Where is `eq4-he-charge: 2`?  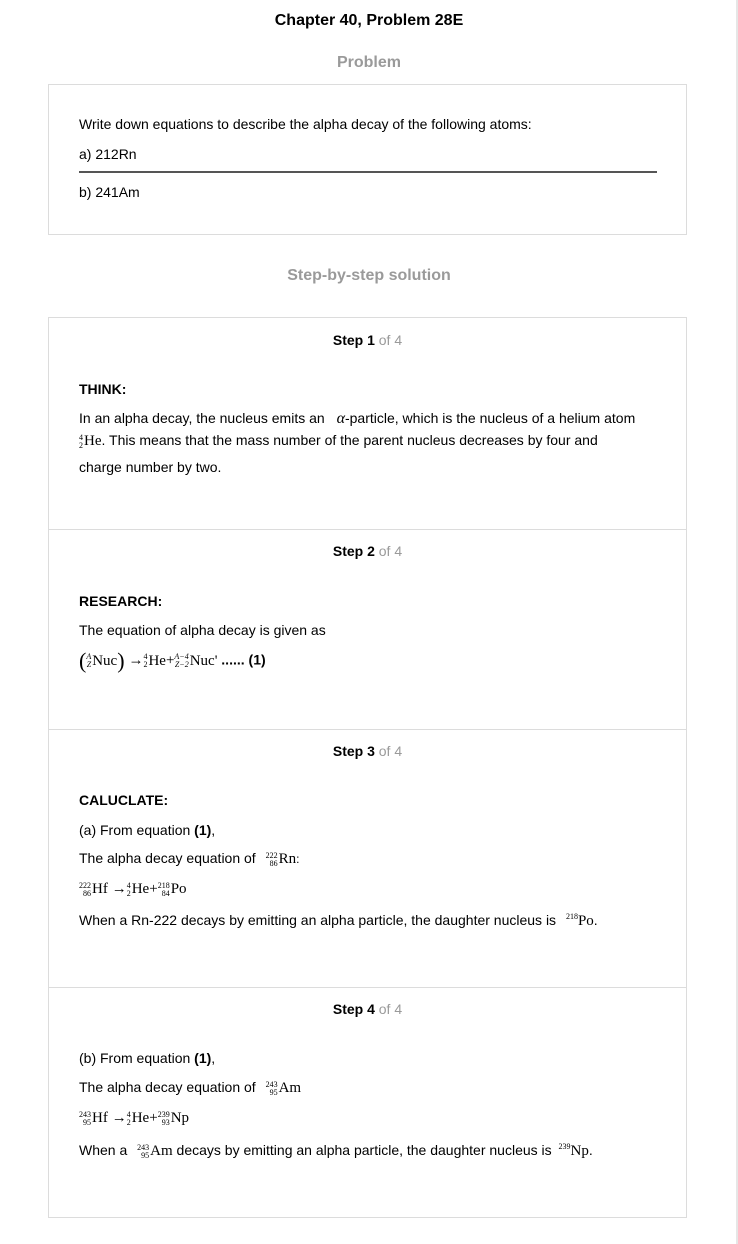 eq4-he-charge: 2 is located at coordinates (128, 1122).